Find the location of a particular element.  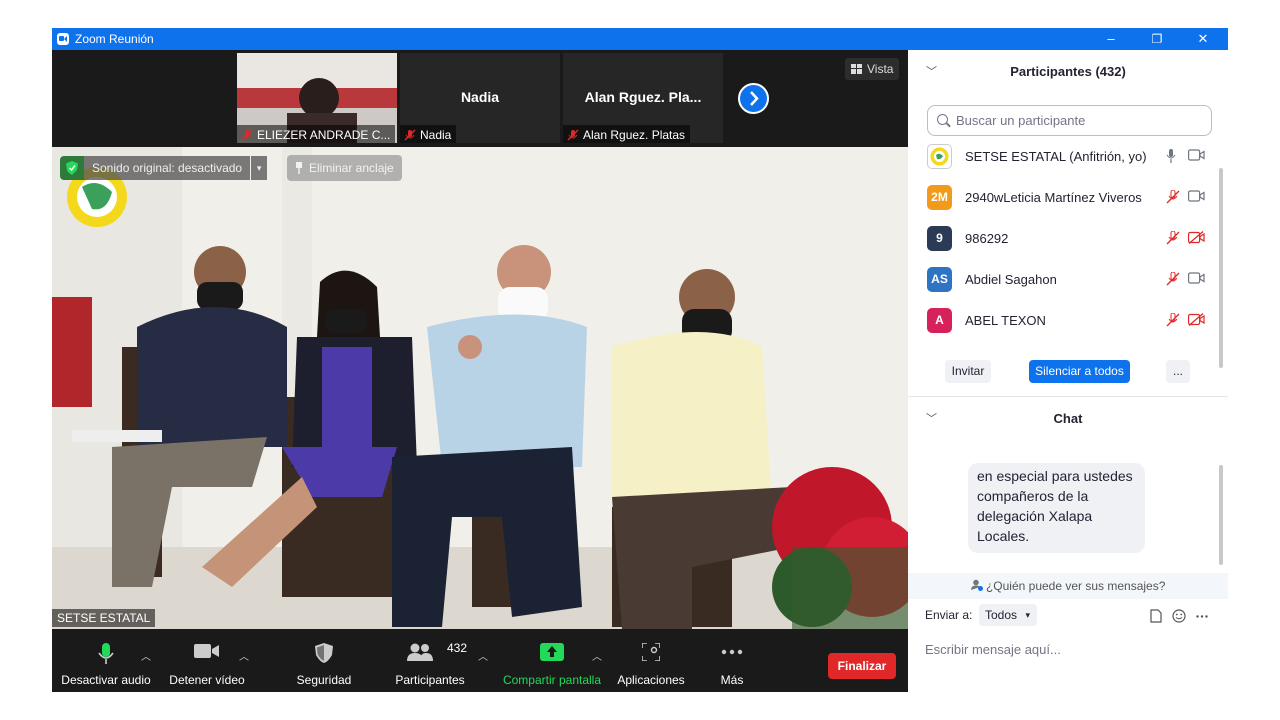

collapse-participants-chevron-icon: ﹀ is located at coordinates (931, 72).